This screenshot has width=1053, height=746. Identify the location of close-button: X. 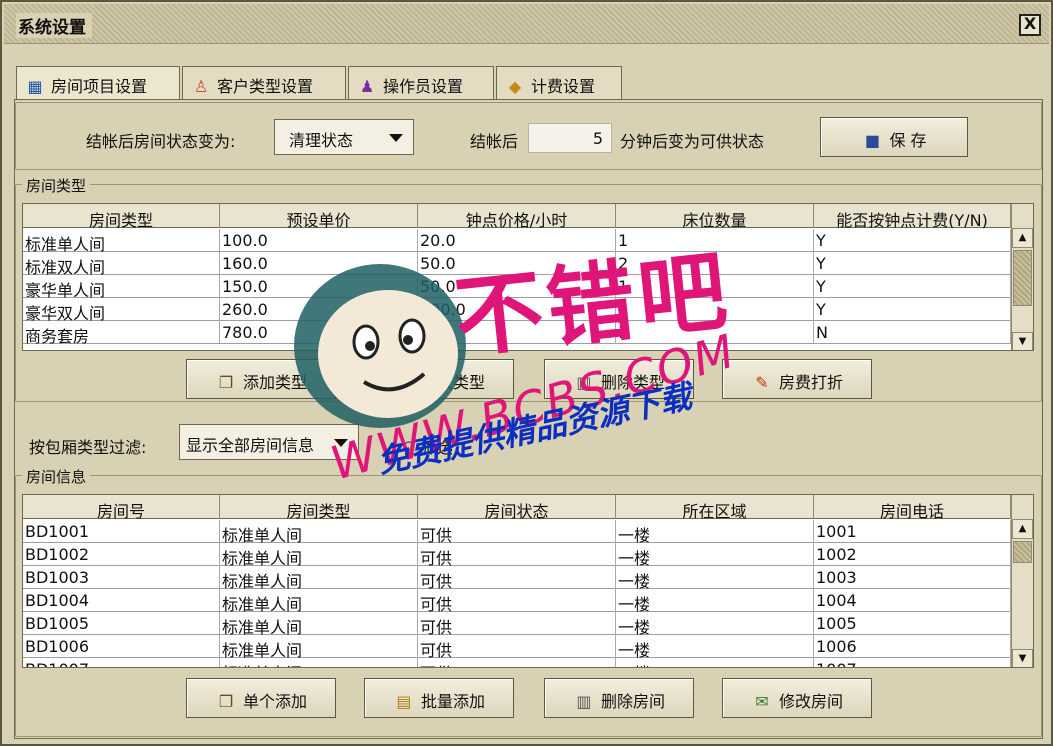
(1030, 25).